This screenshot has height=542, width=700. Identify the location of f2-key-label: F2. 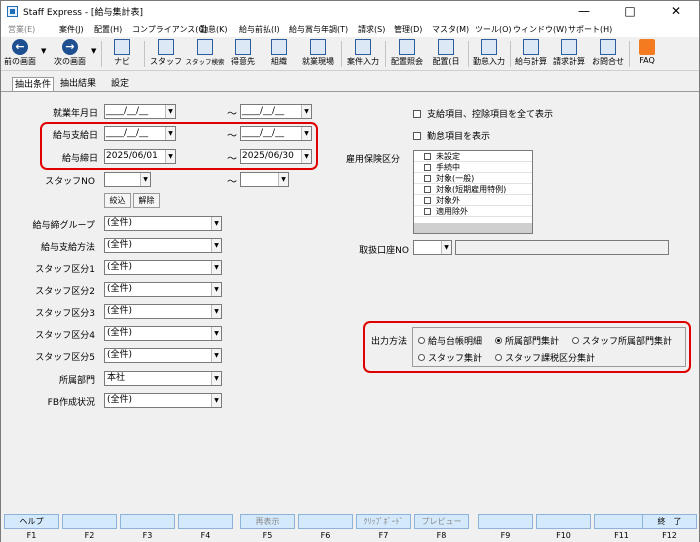
(89, 535).